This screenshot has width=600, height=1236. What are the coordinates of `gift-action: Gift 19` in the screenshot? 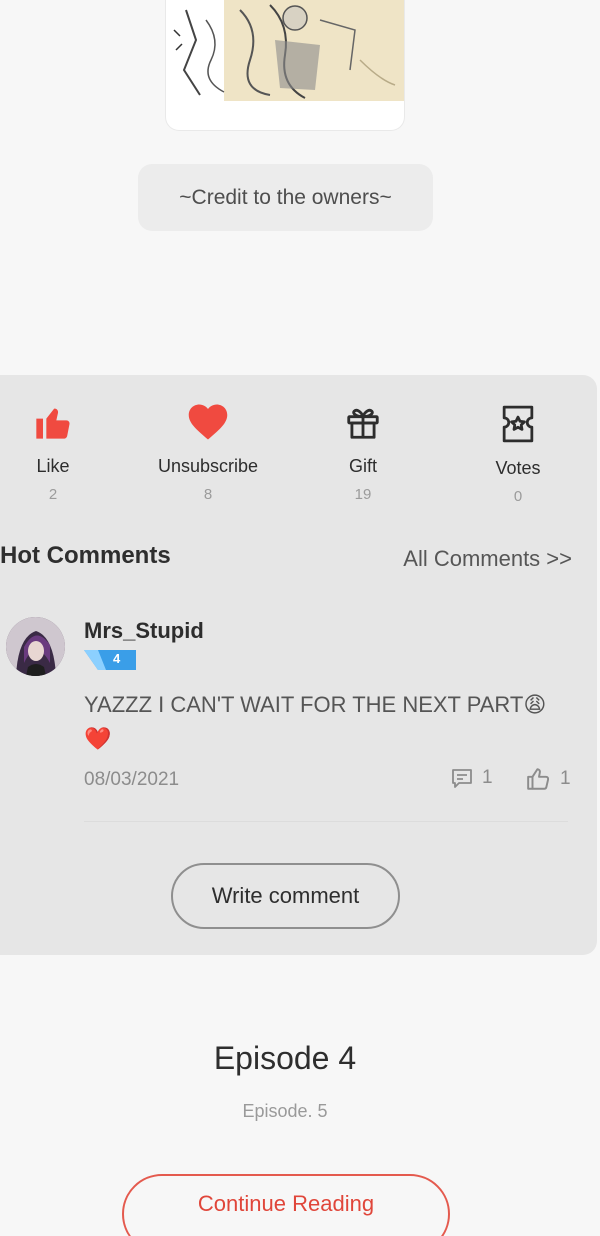 It's located at (363, 450).